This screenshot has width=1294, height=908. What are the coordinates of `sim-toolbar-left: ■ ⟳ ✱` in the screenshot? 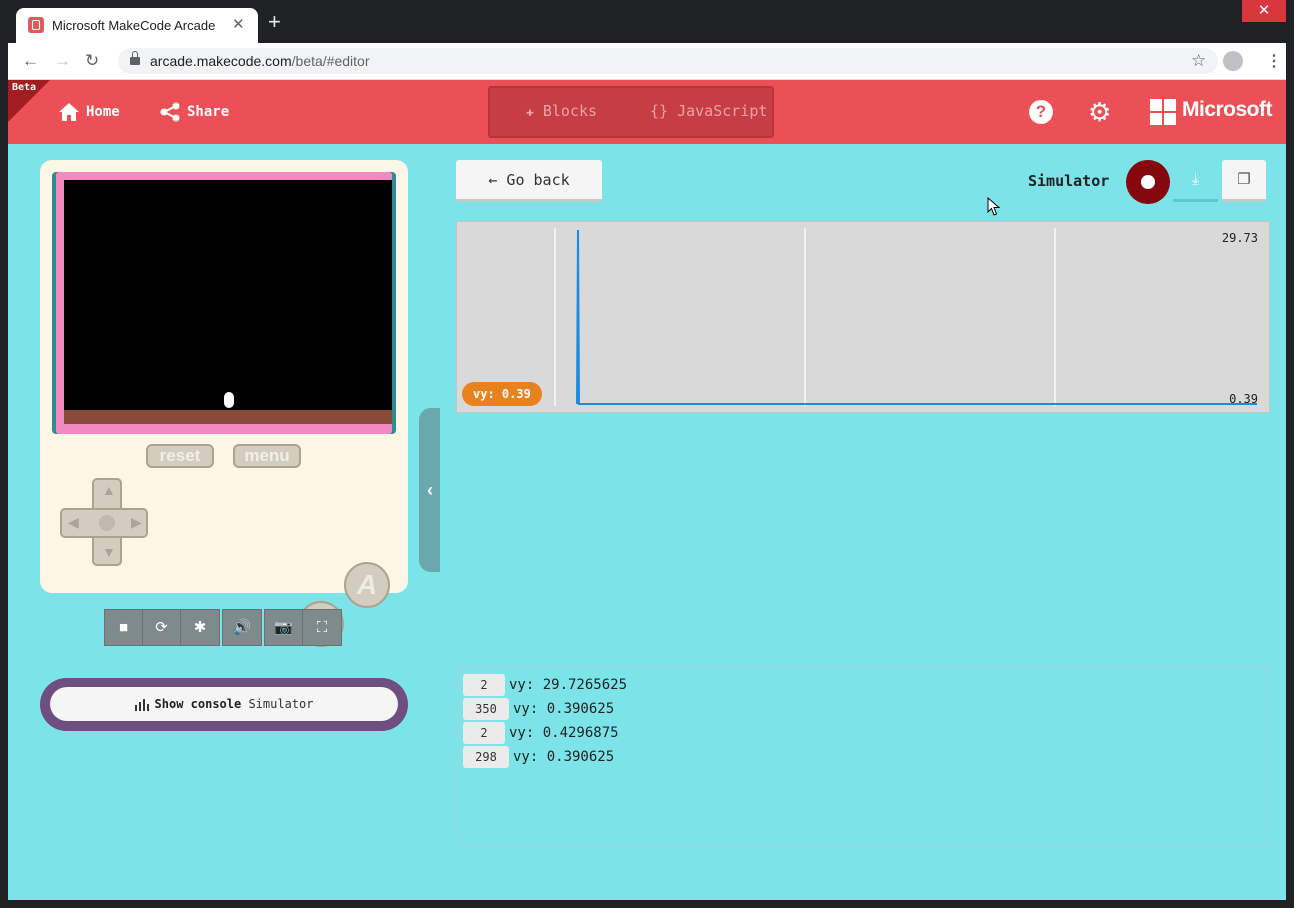 It's located at (162, 627).